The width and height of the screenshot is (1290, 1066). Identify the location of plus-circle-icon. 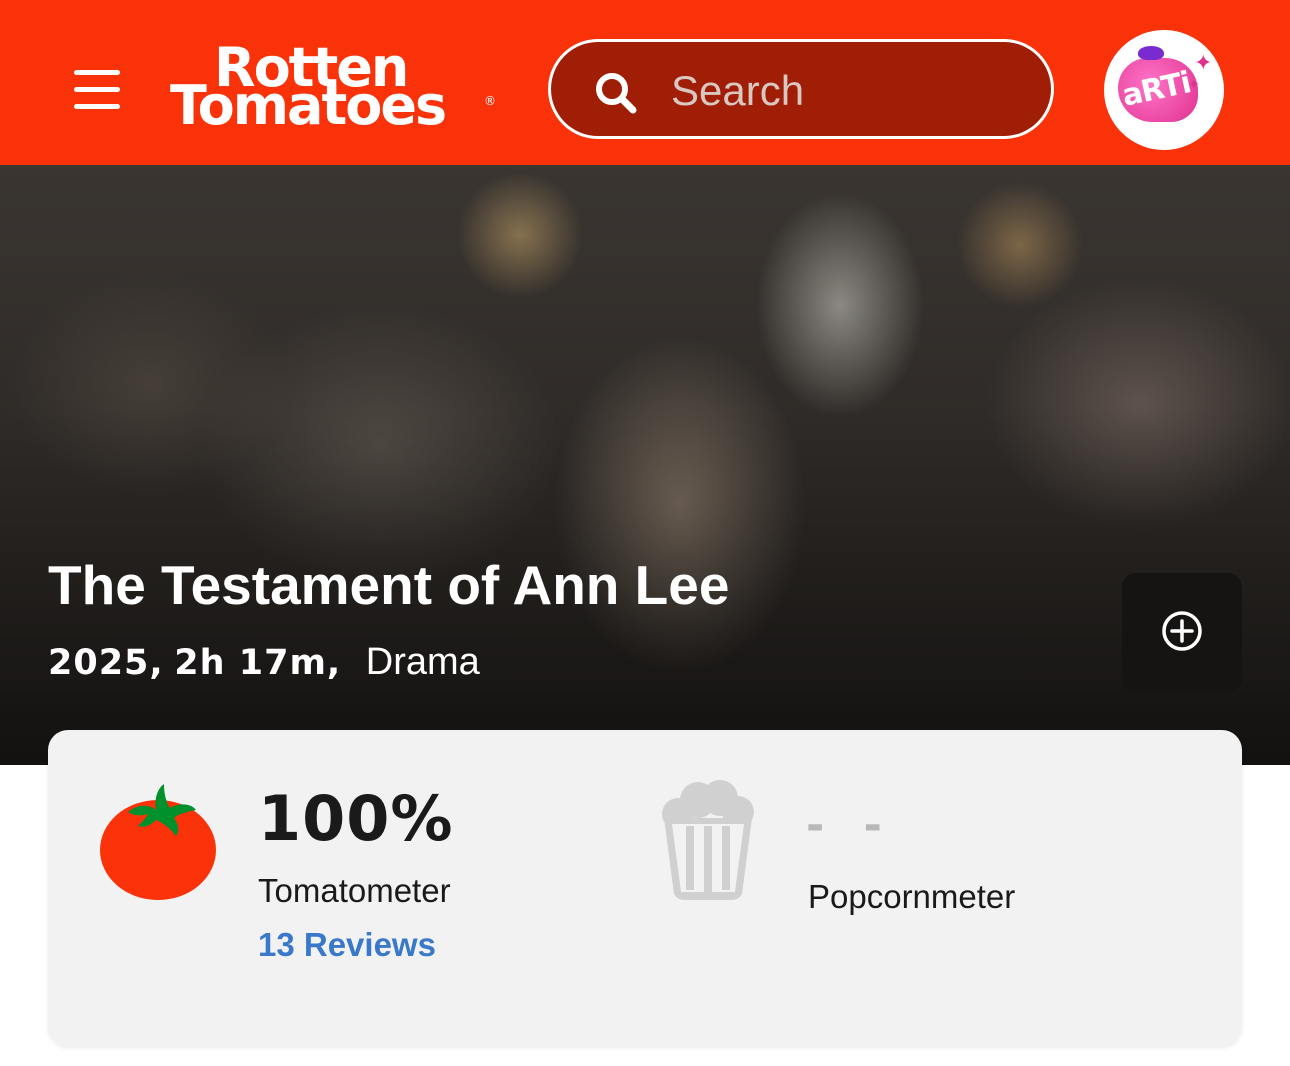
(1182, 631).